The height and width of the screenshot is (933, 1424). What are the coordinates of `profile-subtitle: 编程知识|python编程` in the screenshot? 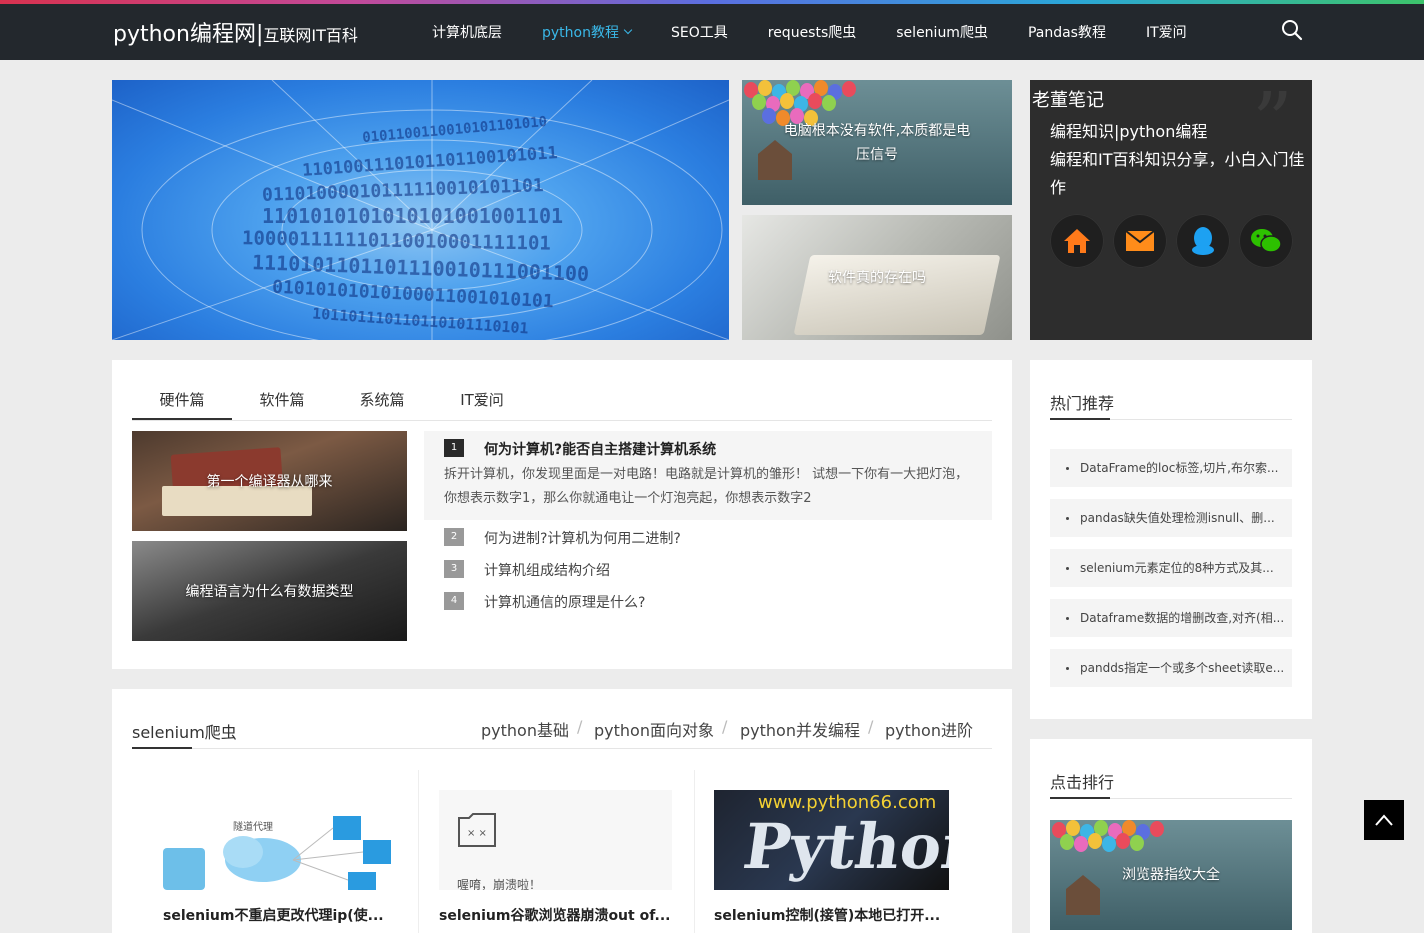 It's located at (1129, 131).